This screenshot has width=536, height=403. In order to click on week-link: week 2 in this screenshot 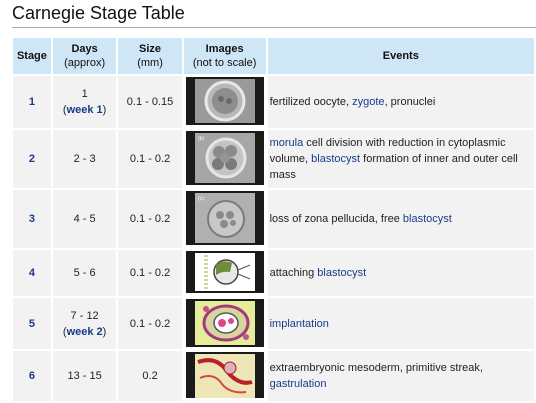, I will do `click(85, 332)`.